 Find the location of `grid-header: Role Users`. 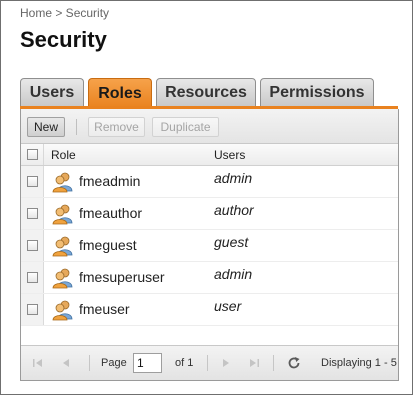

grid-header: Role Users is located at coordinates (209, 155).